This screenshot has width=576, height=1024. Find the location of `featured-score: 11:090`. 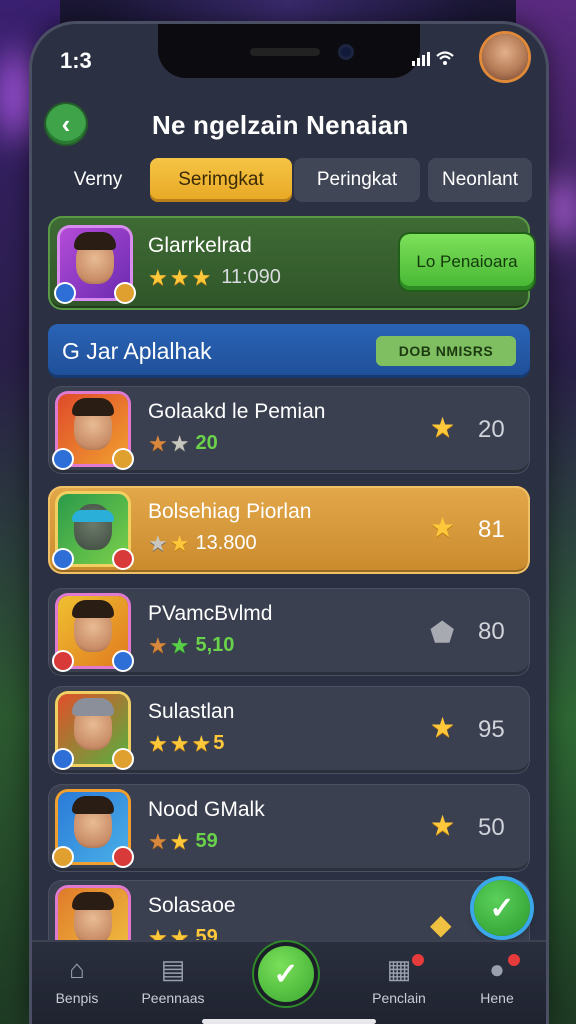

featured-score: 11:090 is located at coordinates (251, 277).